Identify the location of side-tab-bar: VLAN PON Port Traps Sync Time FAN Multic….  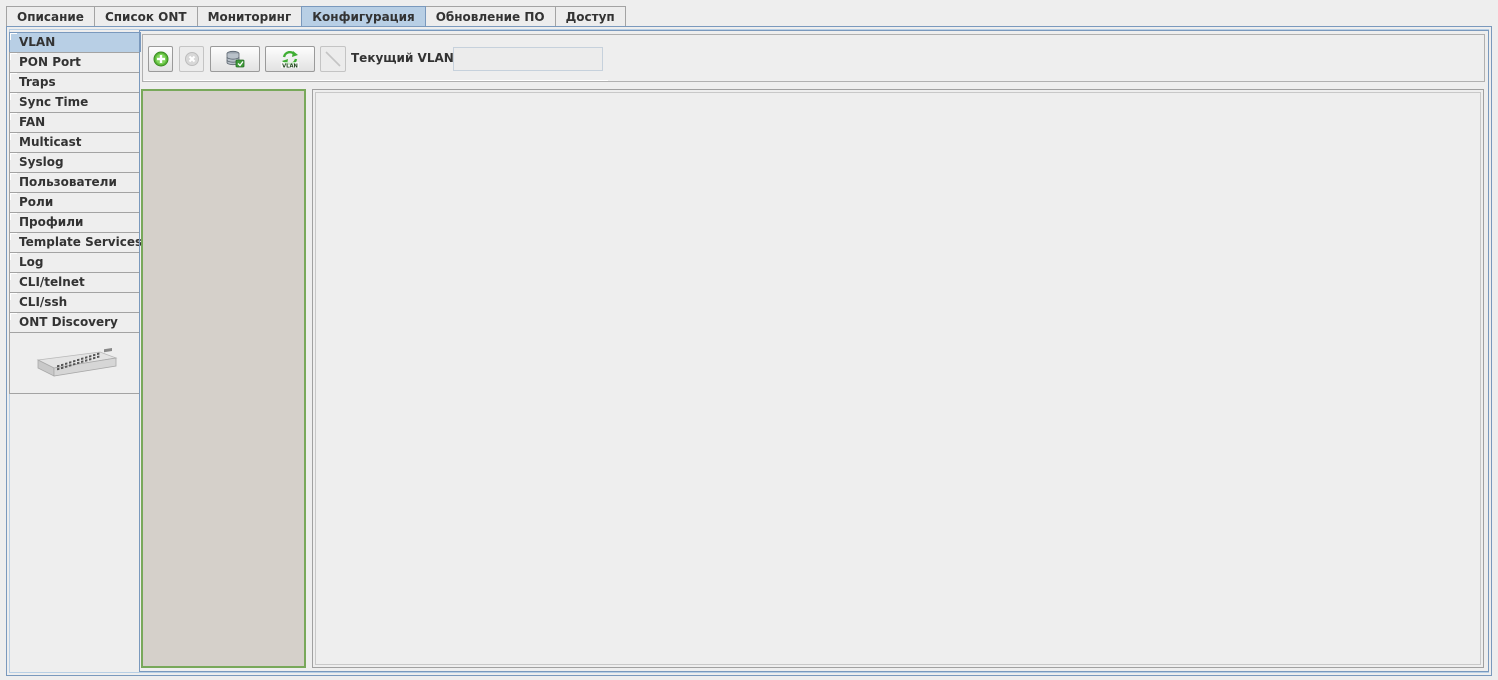
(75, 213).